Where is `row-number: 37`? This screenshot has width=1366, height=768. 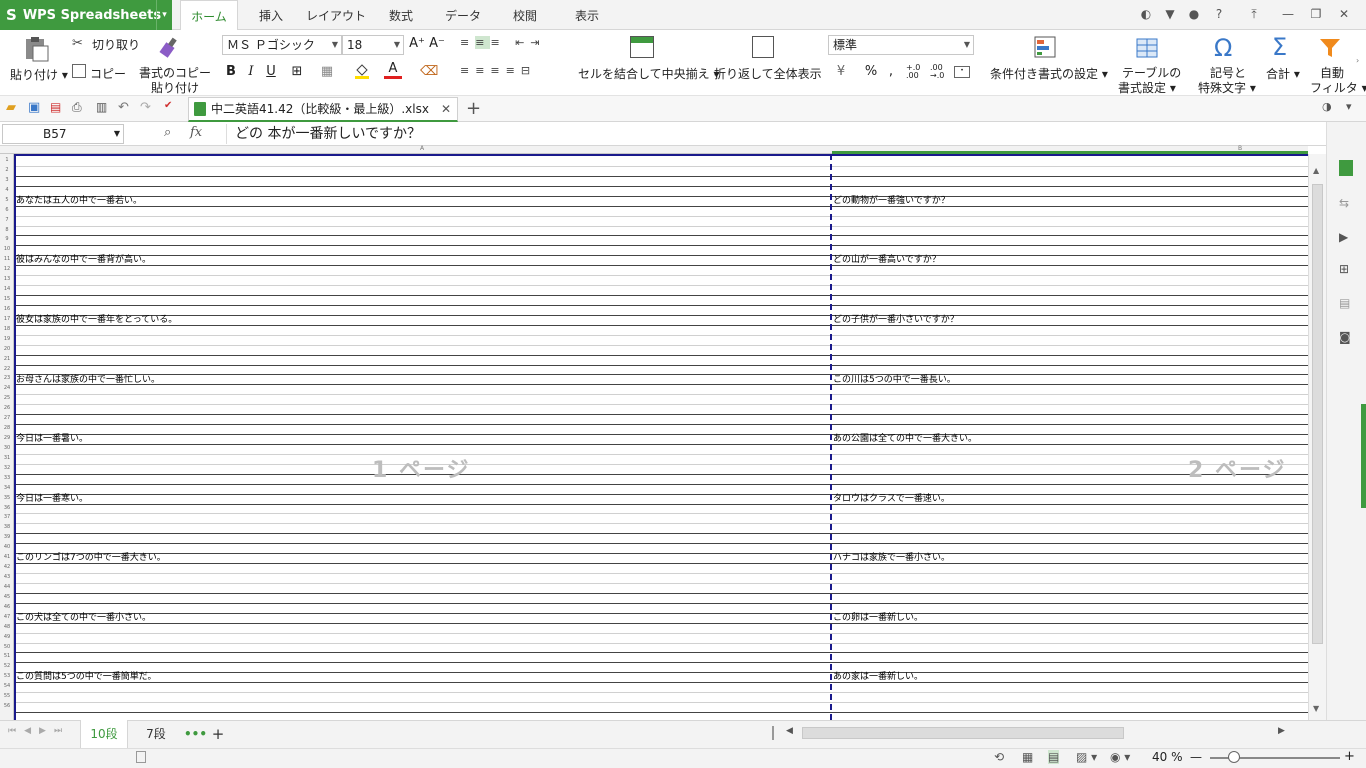
row-number: 37 is located at coordinates (7, 517).